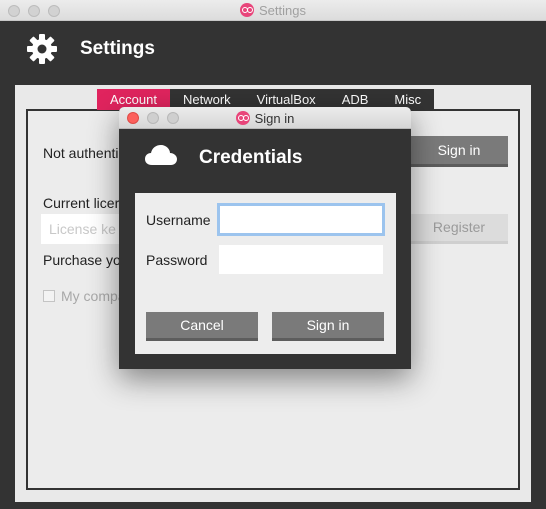 The width and height of the screenshot is (546, 509). Describe the element at coordinates (301, 219) in the screenshot. I see `username-field` at that location.